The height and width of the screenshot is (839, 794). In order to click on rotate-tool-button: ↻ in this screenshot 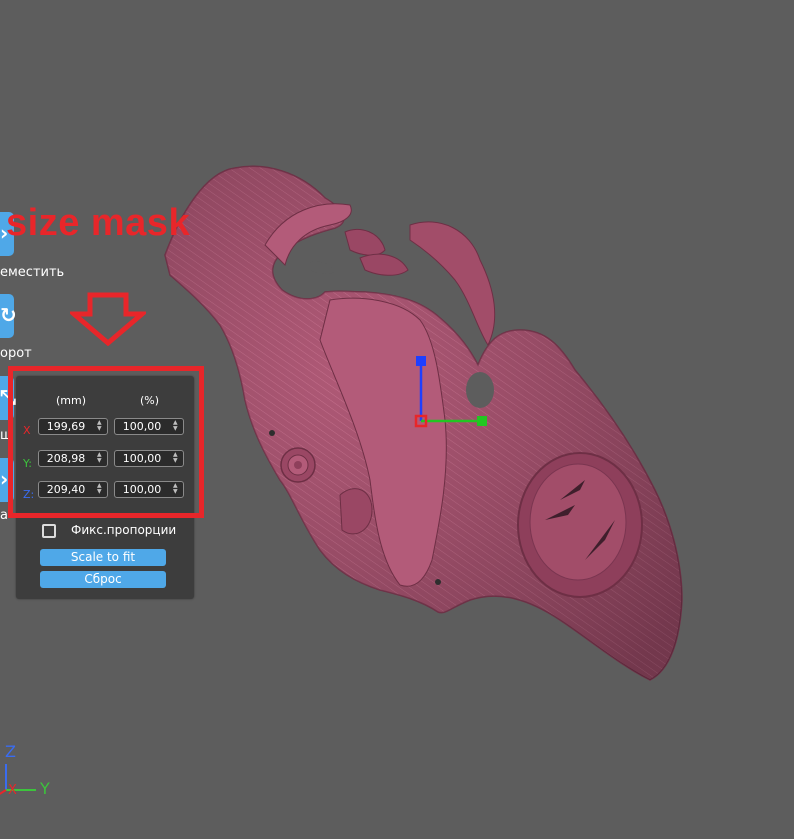, I will do `click(8, 316)`.